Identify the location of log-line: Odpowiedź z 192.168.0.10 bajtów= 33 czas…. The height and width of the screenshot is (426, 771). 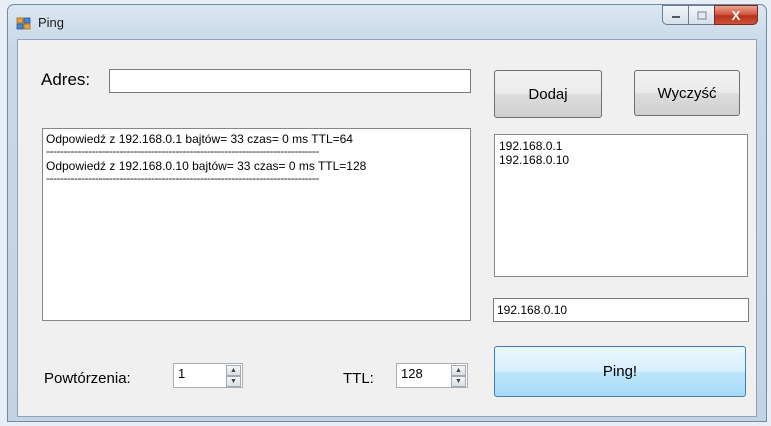
(206, 166).